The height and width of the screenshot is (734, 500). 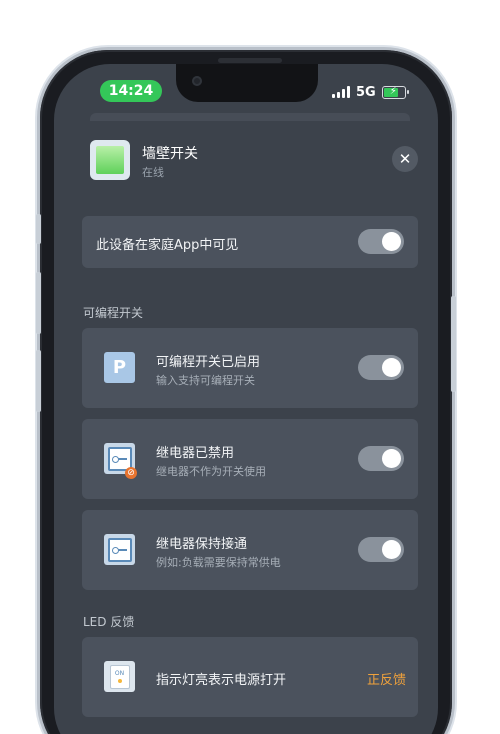 What do you see at coordinates (131, 91) in the screenshot?
I see `status-time: 14:24` at bounding box center [131, 91].